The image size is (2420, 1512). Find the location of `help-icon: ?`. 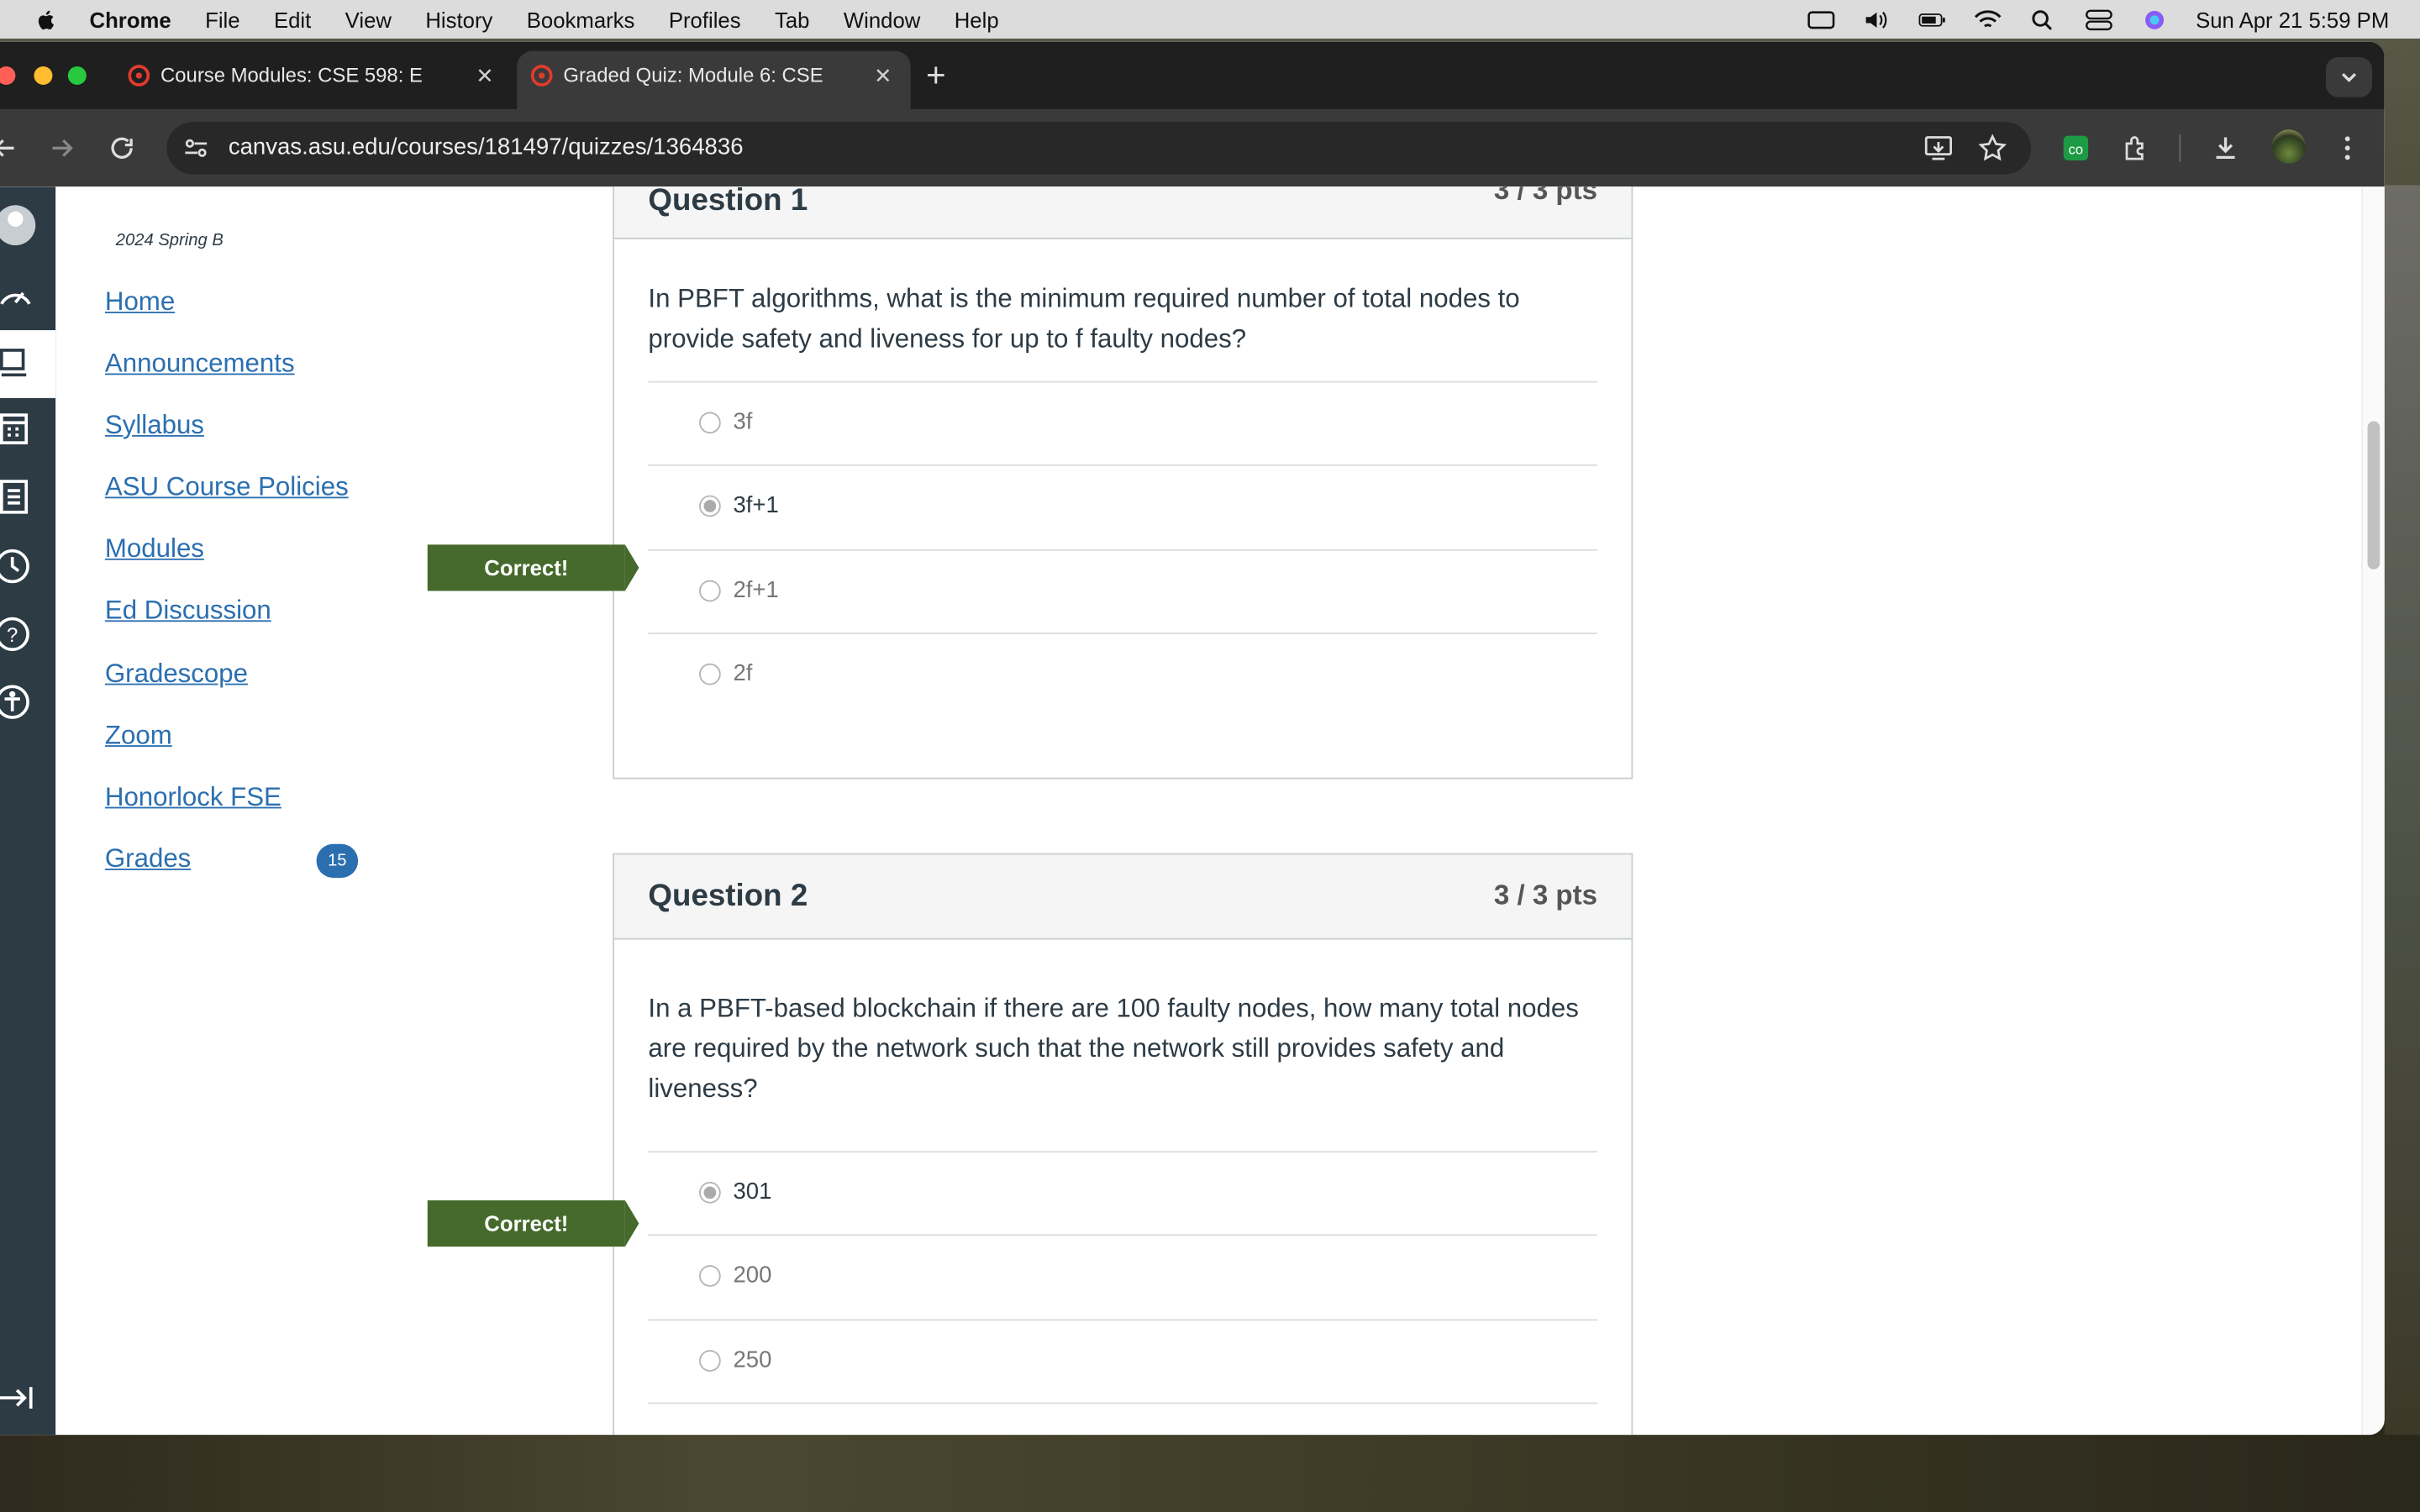

help-icon: ? is located at coordinates (23, 634).